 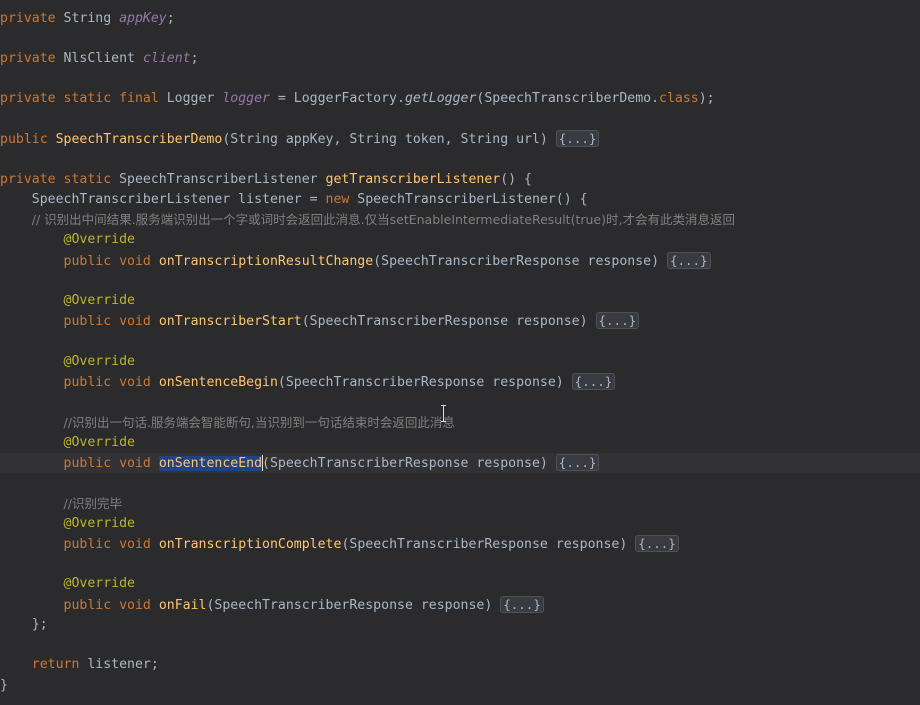 What do you see at coordinates (222, 179) in the screenshot?
I see `type-name: SpeechTranscriberListener` at bounding box center [222, 179].